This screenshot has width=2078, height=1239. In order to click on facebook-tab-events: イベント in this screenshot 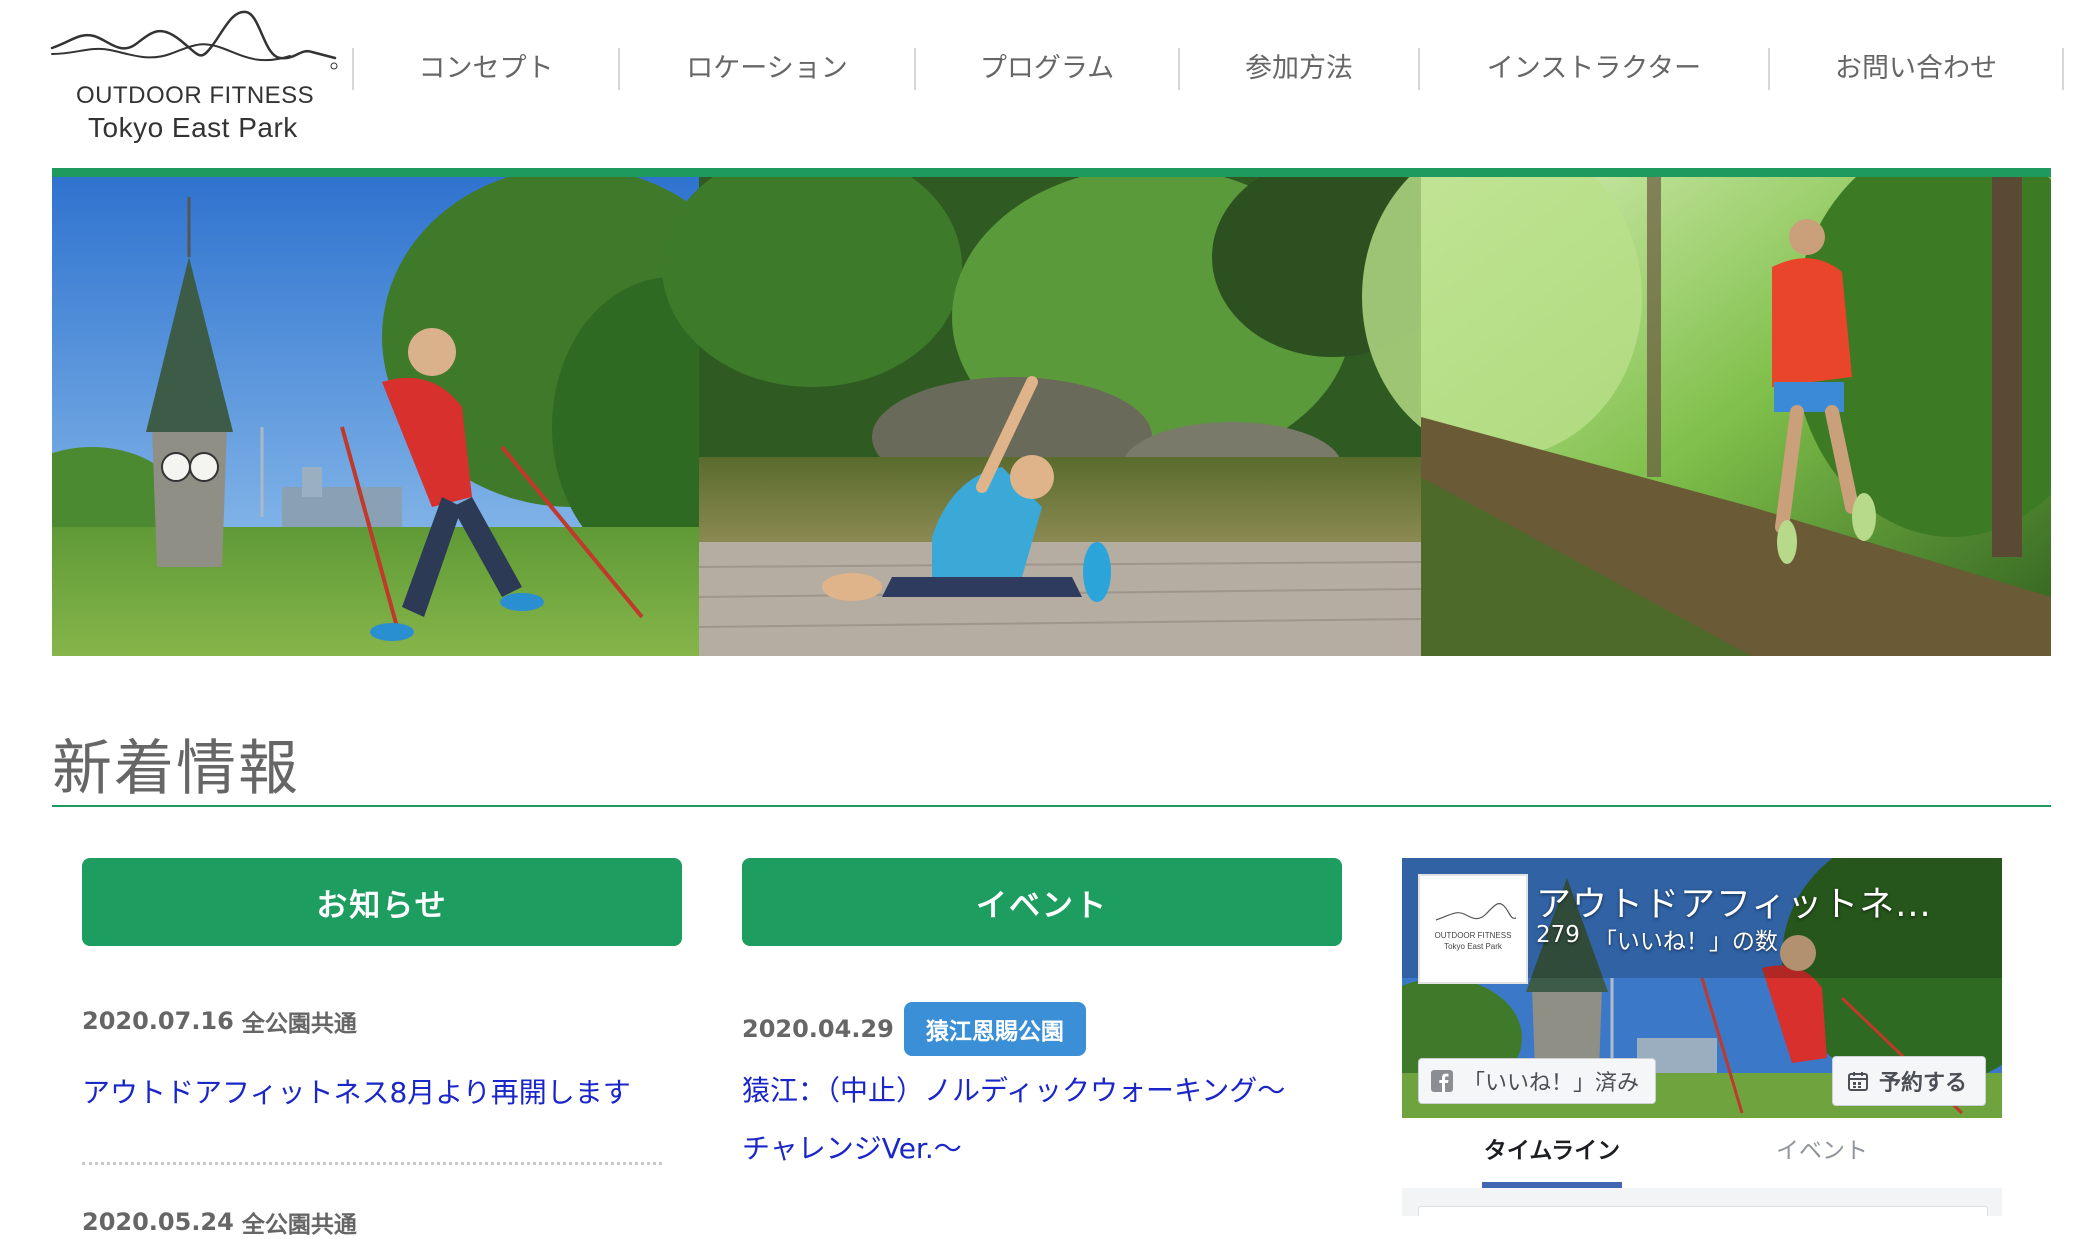, I will do `click(1822, 1153)`.